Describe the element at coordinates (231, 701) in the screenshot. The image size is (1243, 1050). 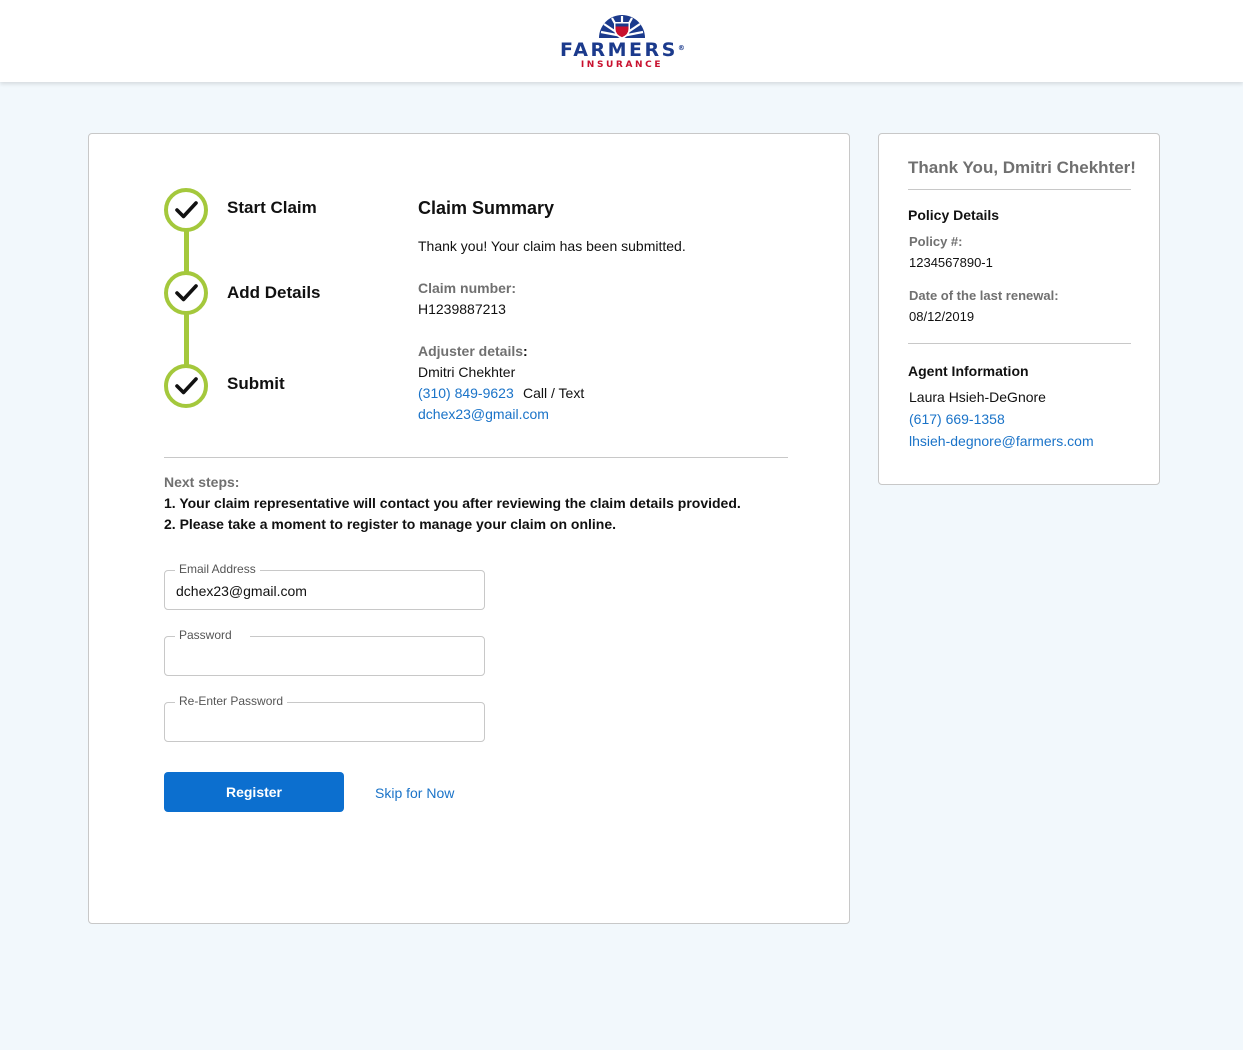
I see `reenter-password-field-label: Re-Enter Password` at that location.